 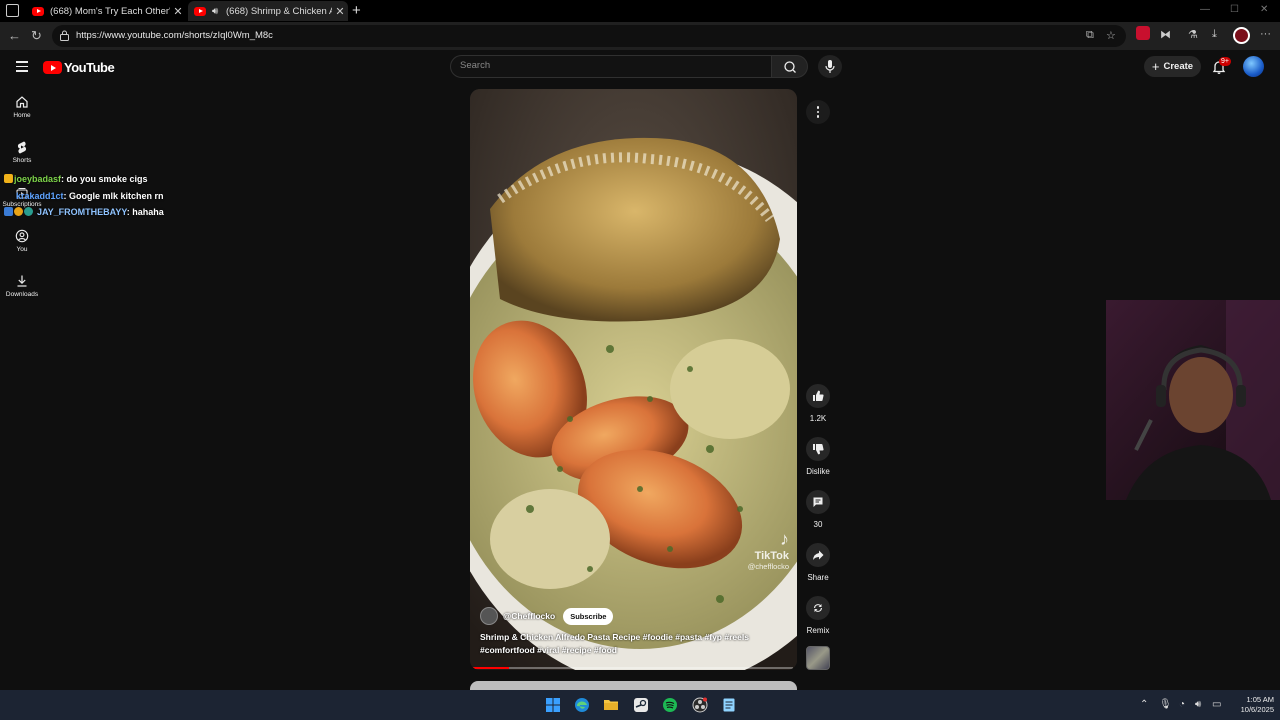 I want to click on tiktok-logo-icon: ♪, so click(x=784, y=539).